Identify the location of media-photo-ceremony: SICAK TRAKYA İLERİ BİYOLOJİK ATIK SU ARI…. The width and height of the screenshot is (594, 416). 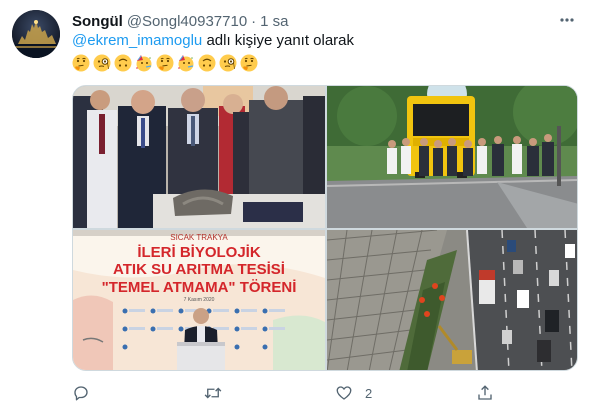
(199, 300).